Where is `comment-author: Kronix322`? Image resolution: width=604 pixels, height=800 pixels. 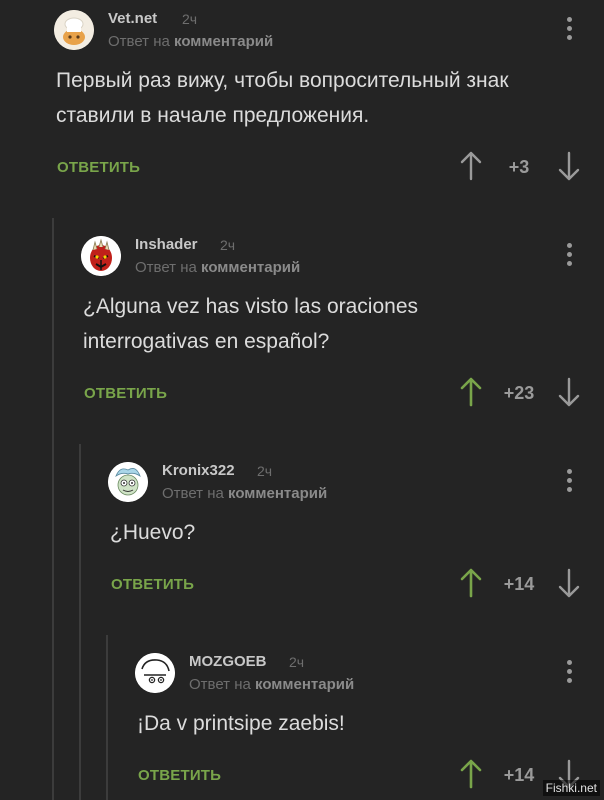
comment-author: Kronix322 is located at coordinates (198, 470).